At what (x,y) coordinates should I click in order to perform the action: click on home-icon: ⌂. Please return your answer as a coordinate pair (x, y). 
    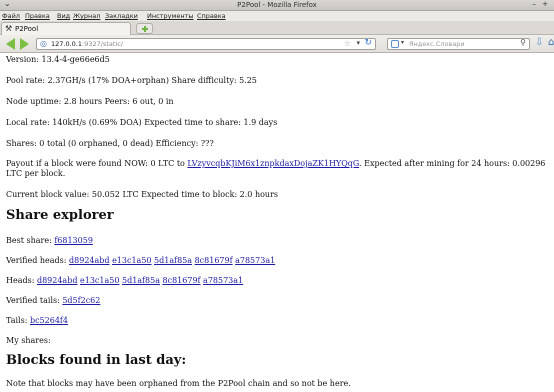
    Looking at the image, I should click on (551, 42).